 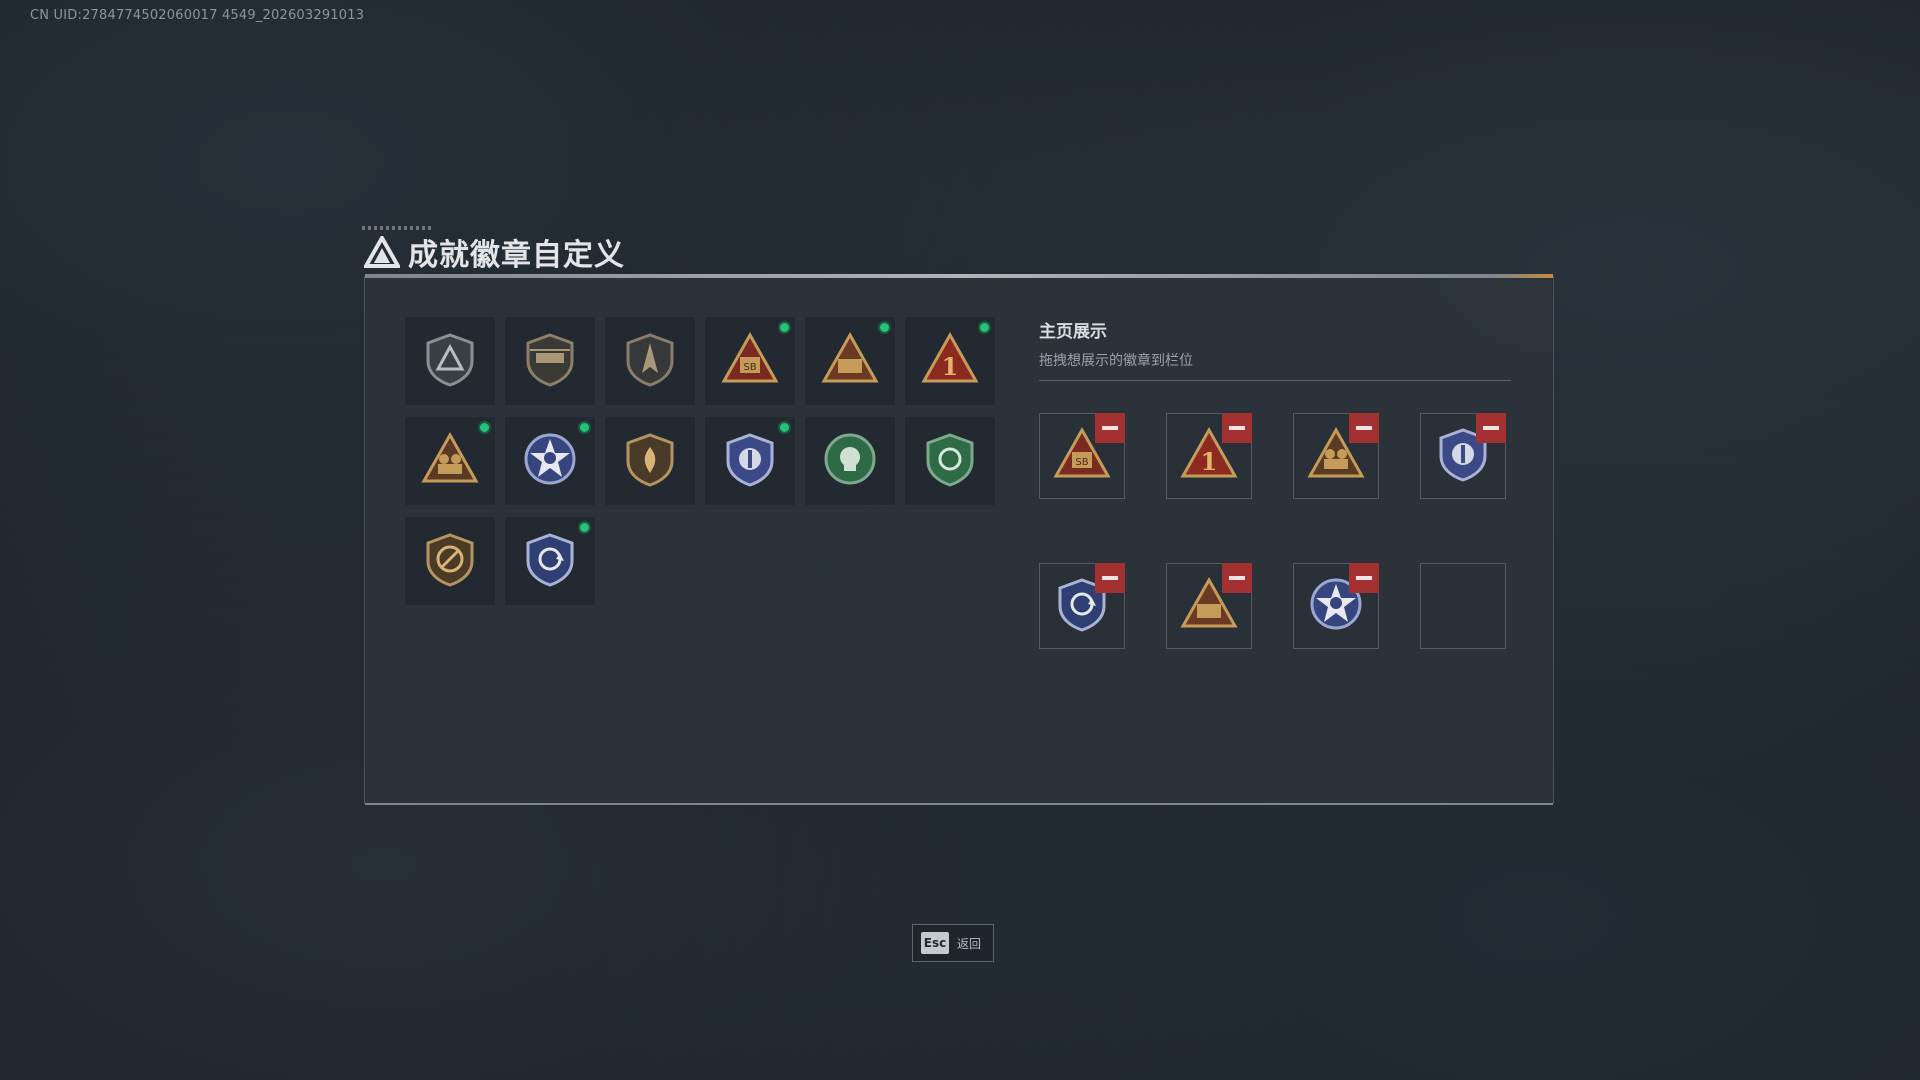 I want to click on badge-cell-no-gun-shield, so click(x=450, y=561).